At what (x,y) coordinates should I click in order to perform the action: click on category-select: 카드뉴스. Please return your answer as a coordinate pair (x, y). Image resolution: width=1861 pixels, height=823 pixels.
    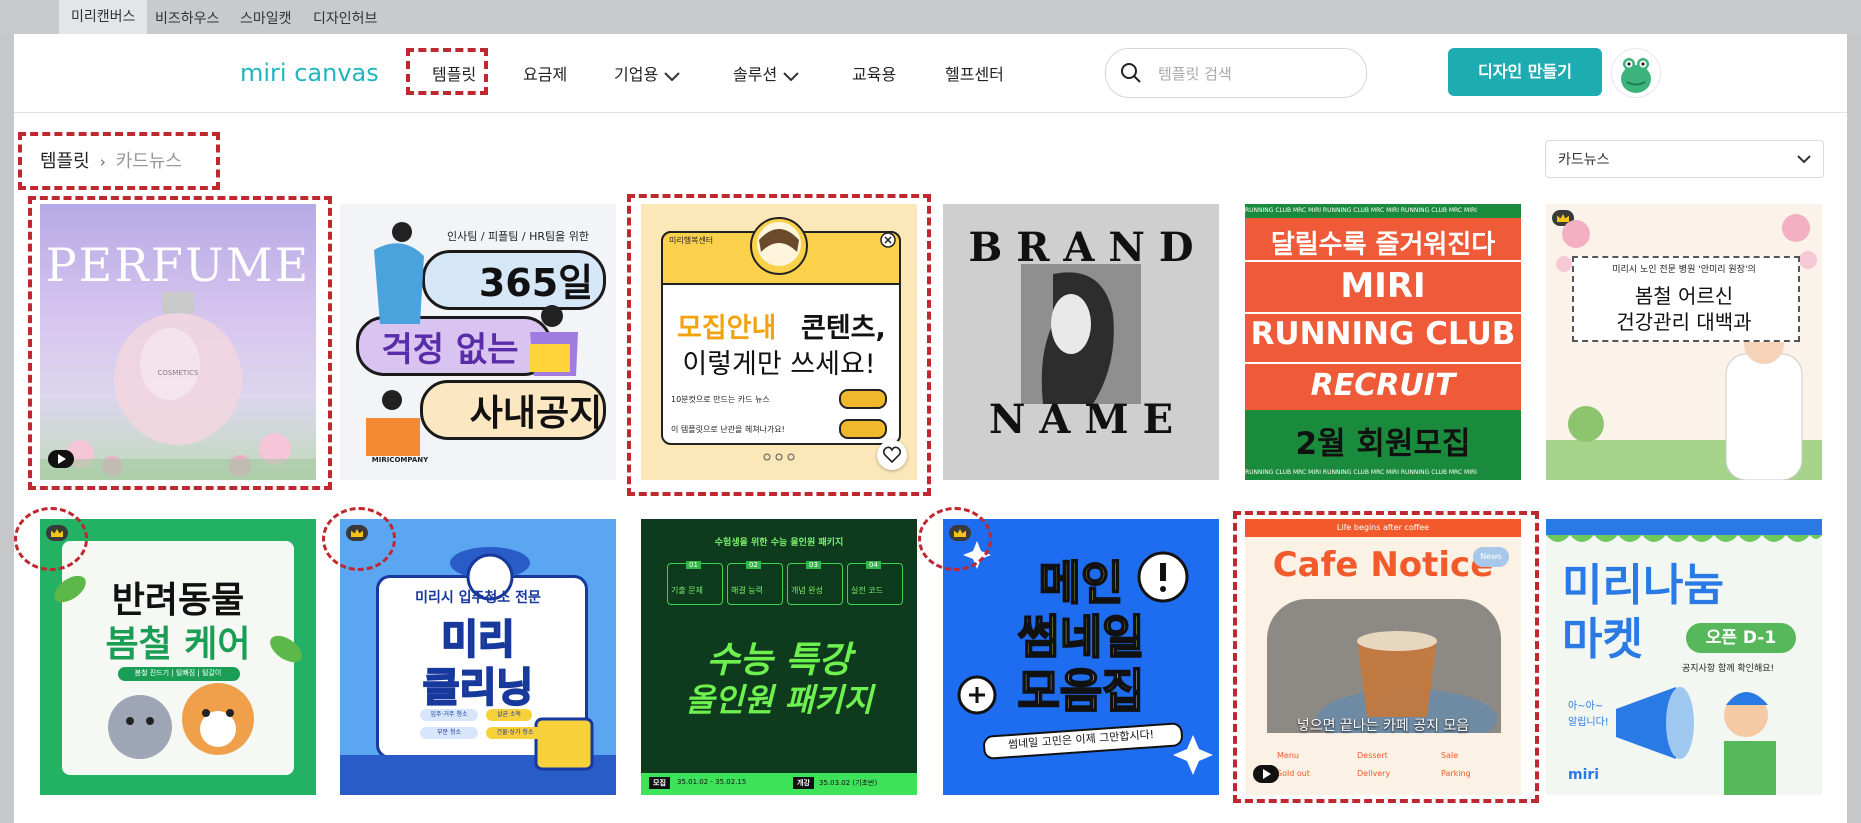
    Looking at the image, I should click on (1684, 159).